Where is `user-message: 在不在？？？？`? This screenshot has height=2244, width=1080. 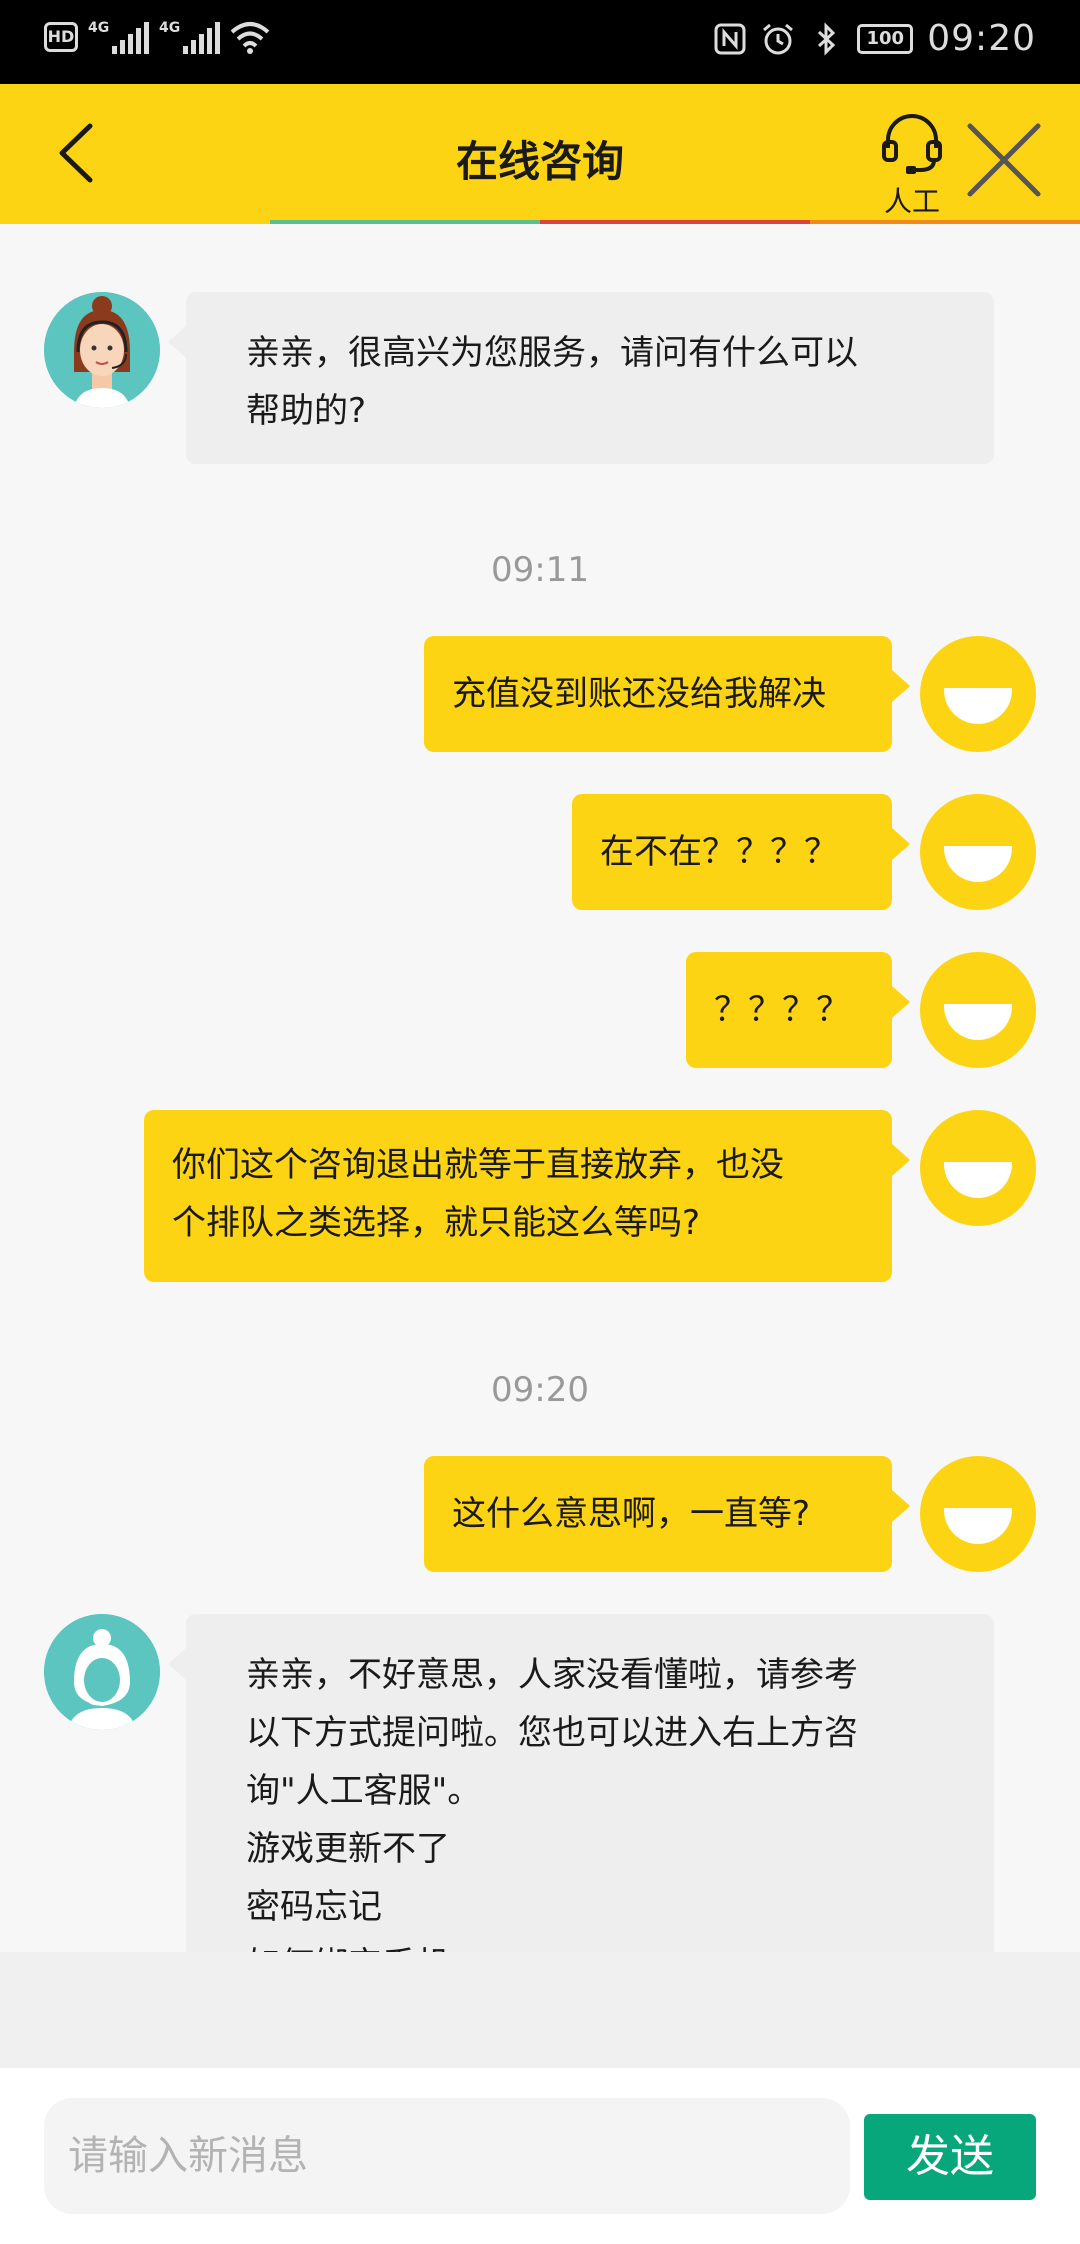 user-message: 在不在？？？？ is located at coordinates (741, 852).